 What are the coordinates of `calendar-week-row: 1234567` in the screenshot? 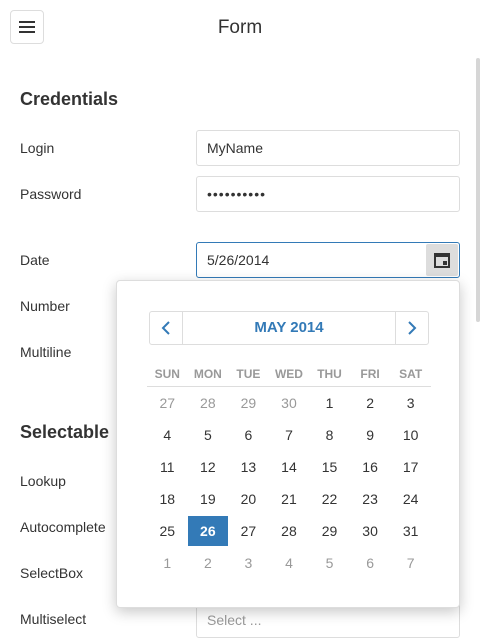 It's located at (289, 563).